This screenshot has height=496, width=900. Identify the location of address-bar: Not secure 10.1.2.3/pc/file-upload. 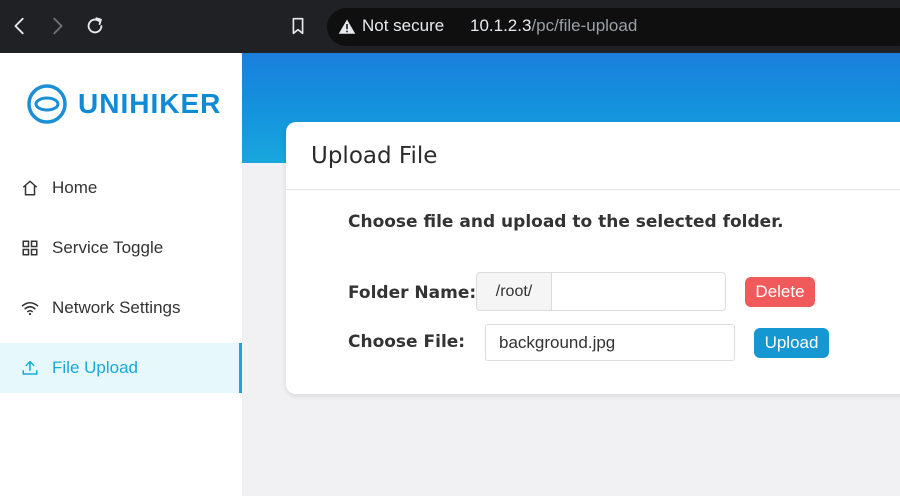
(613, 27).